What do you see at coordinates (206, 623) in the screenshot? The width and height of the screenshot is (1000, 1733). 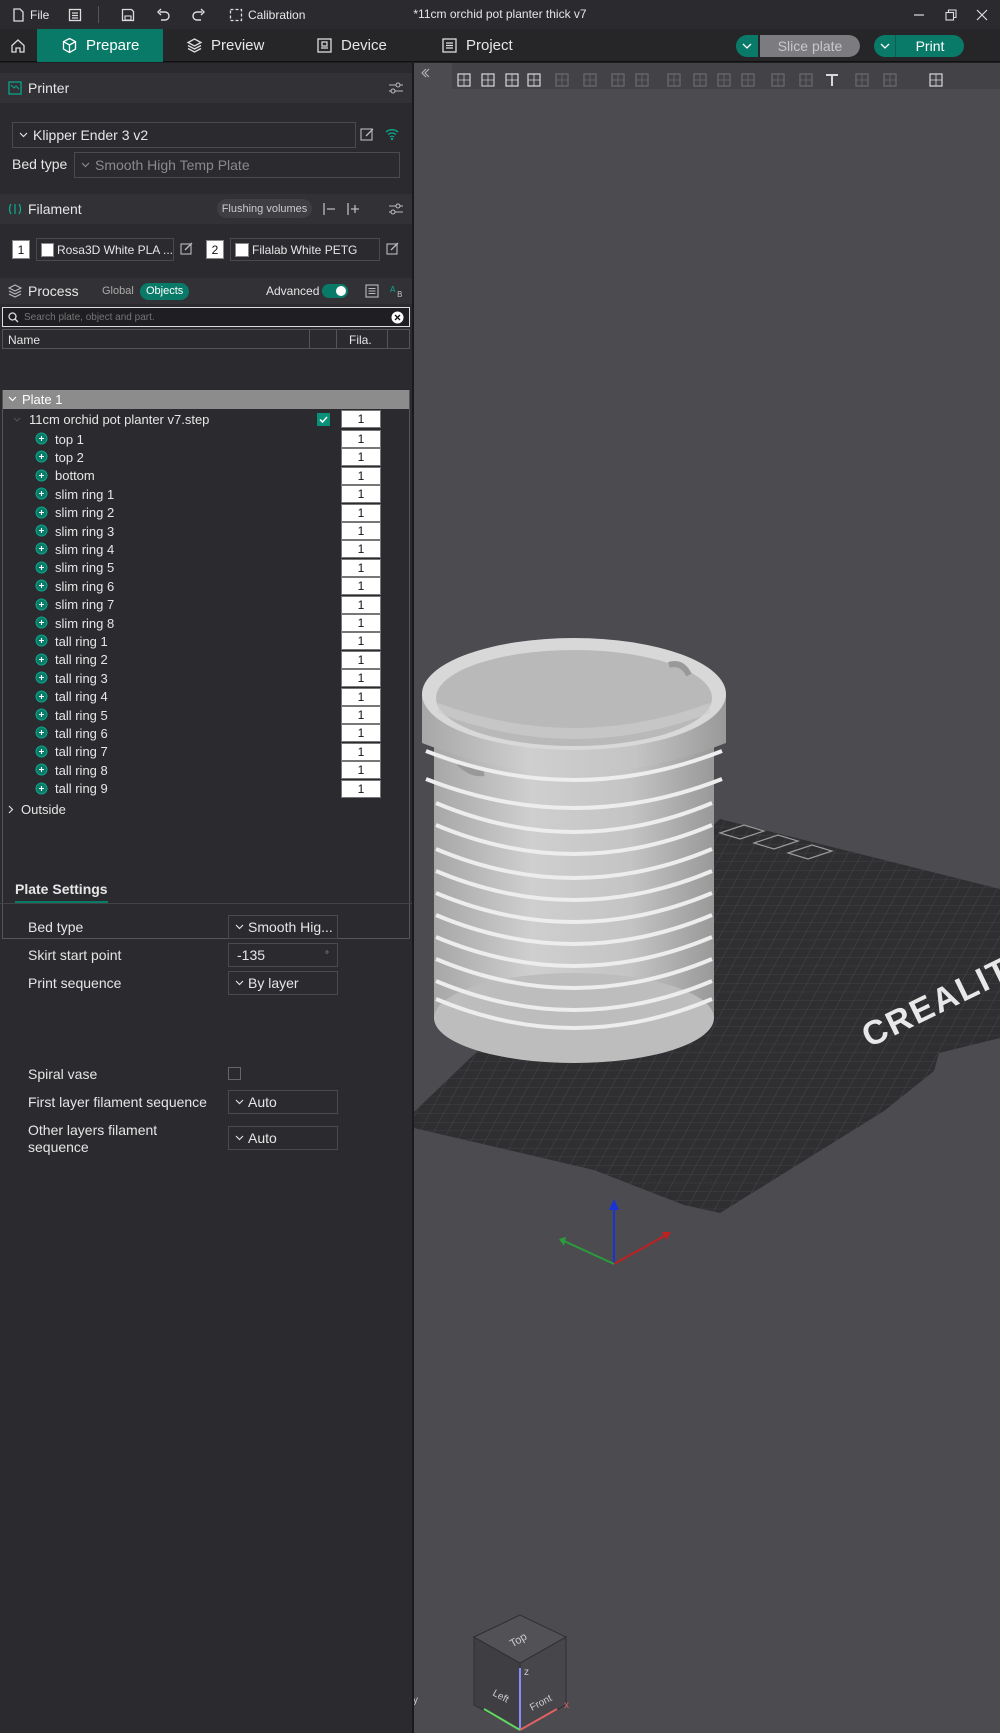 I see `part-row: slim ring 8 1` at bounding box center [206, 623].